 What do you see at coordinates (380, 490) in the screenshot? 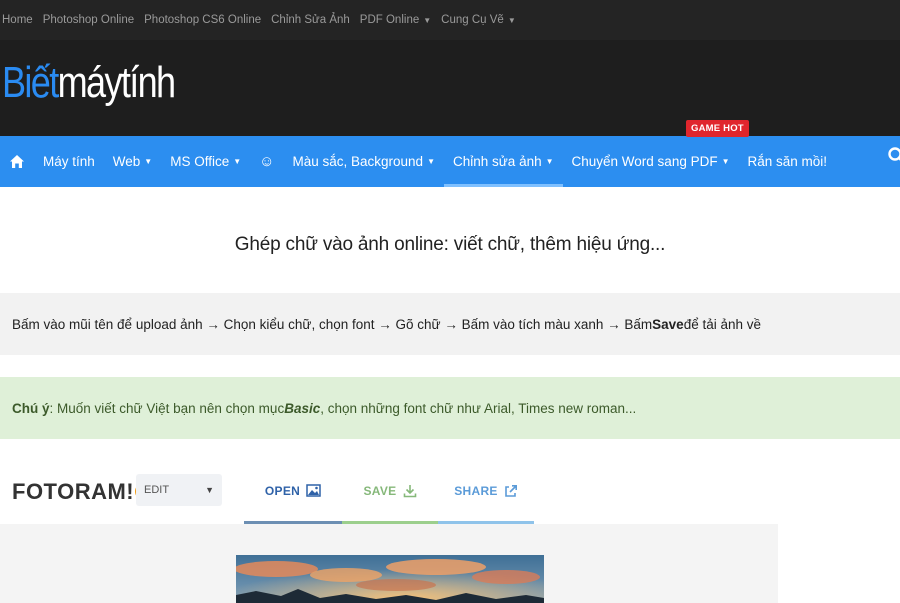
I see `save-tab-label: SAVE` at bounding box center [380, 490].